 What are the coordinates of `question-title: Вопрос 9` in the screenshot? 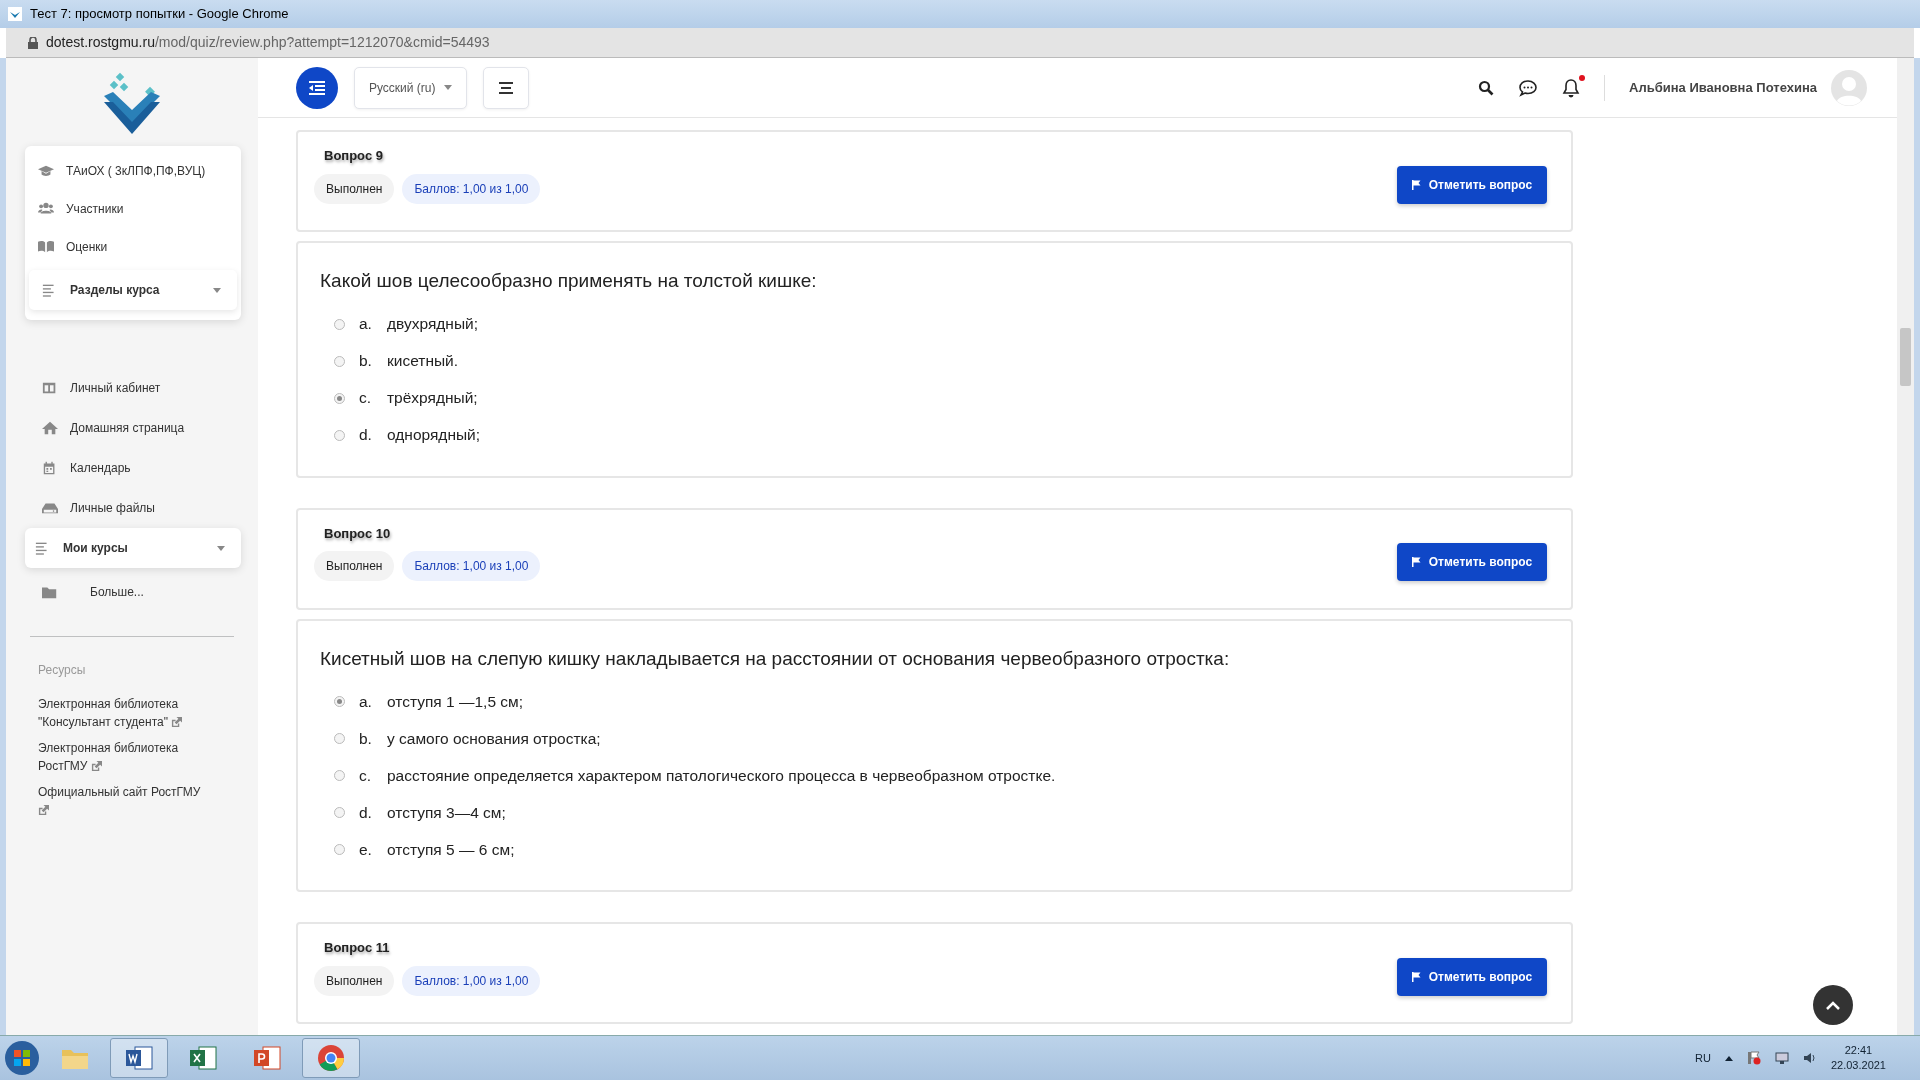 It's located at (354, 156).